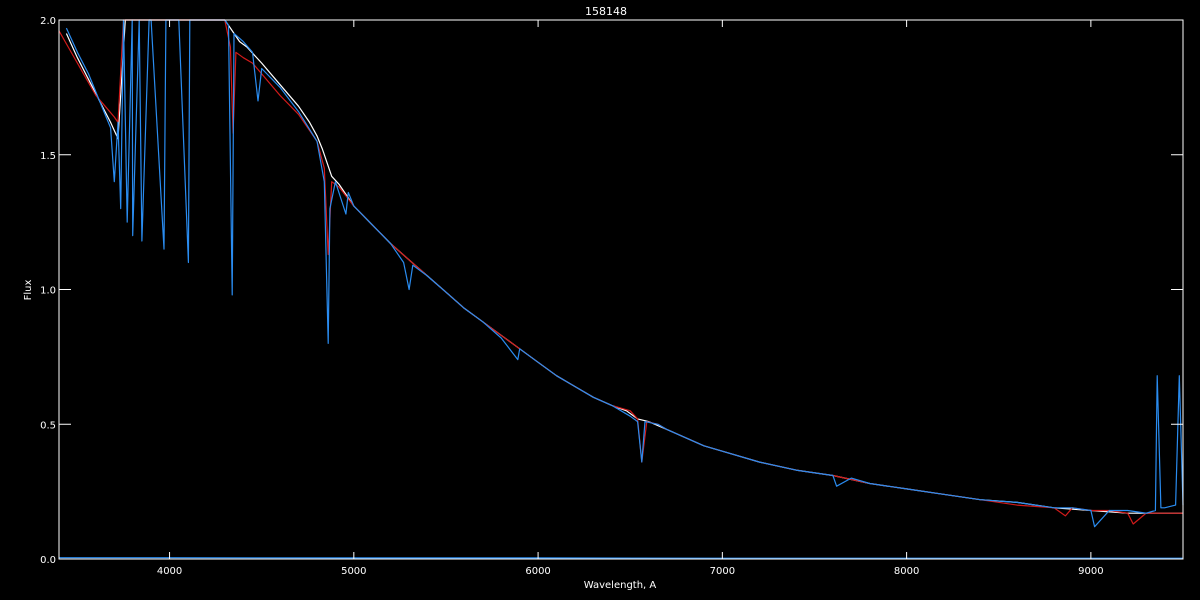 This screenshot has width=1200, height=600. Describe the element at coordinates (48, 560) in the screenshot. I see `y-tick-label-0: 0.0` at that location.